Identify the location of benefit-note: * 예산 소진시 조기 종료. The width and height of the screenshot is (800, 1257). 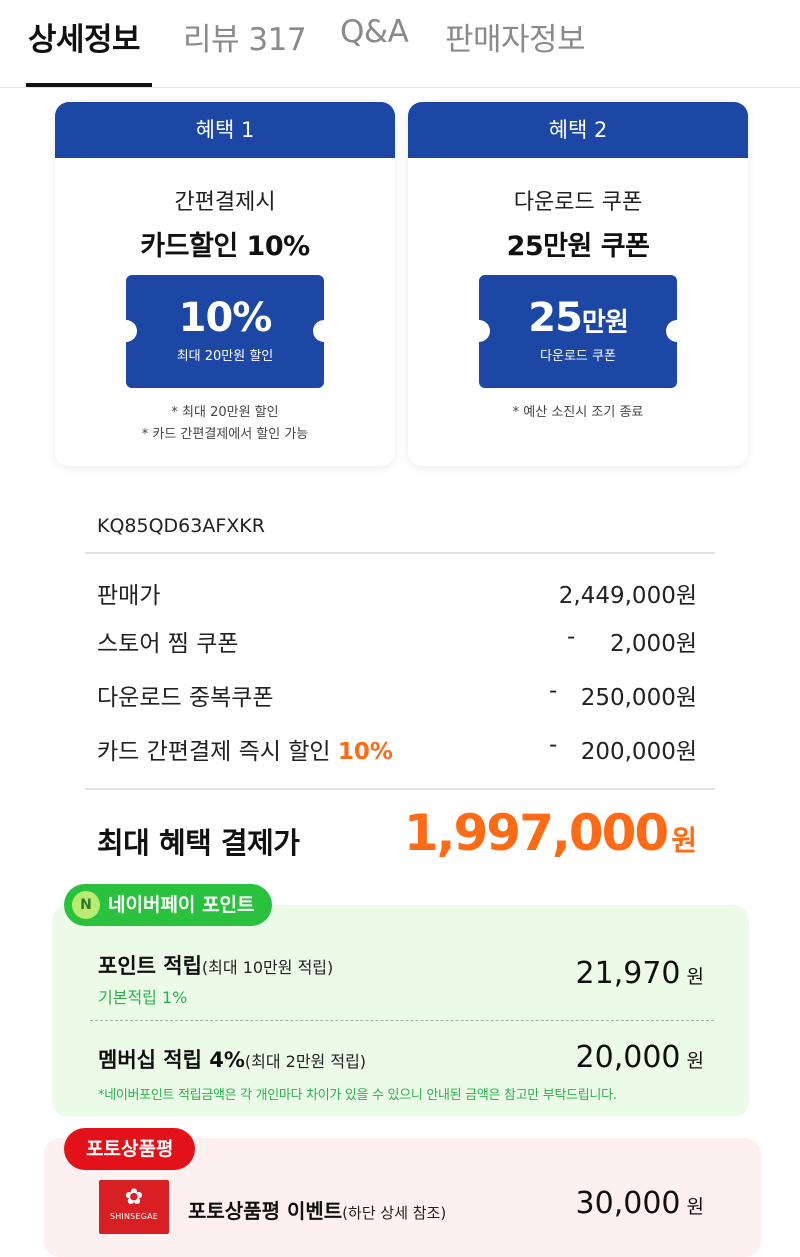
(578, 412).